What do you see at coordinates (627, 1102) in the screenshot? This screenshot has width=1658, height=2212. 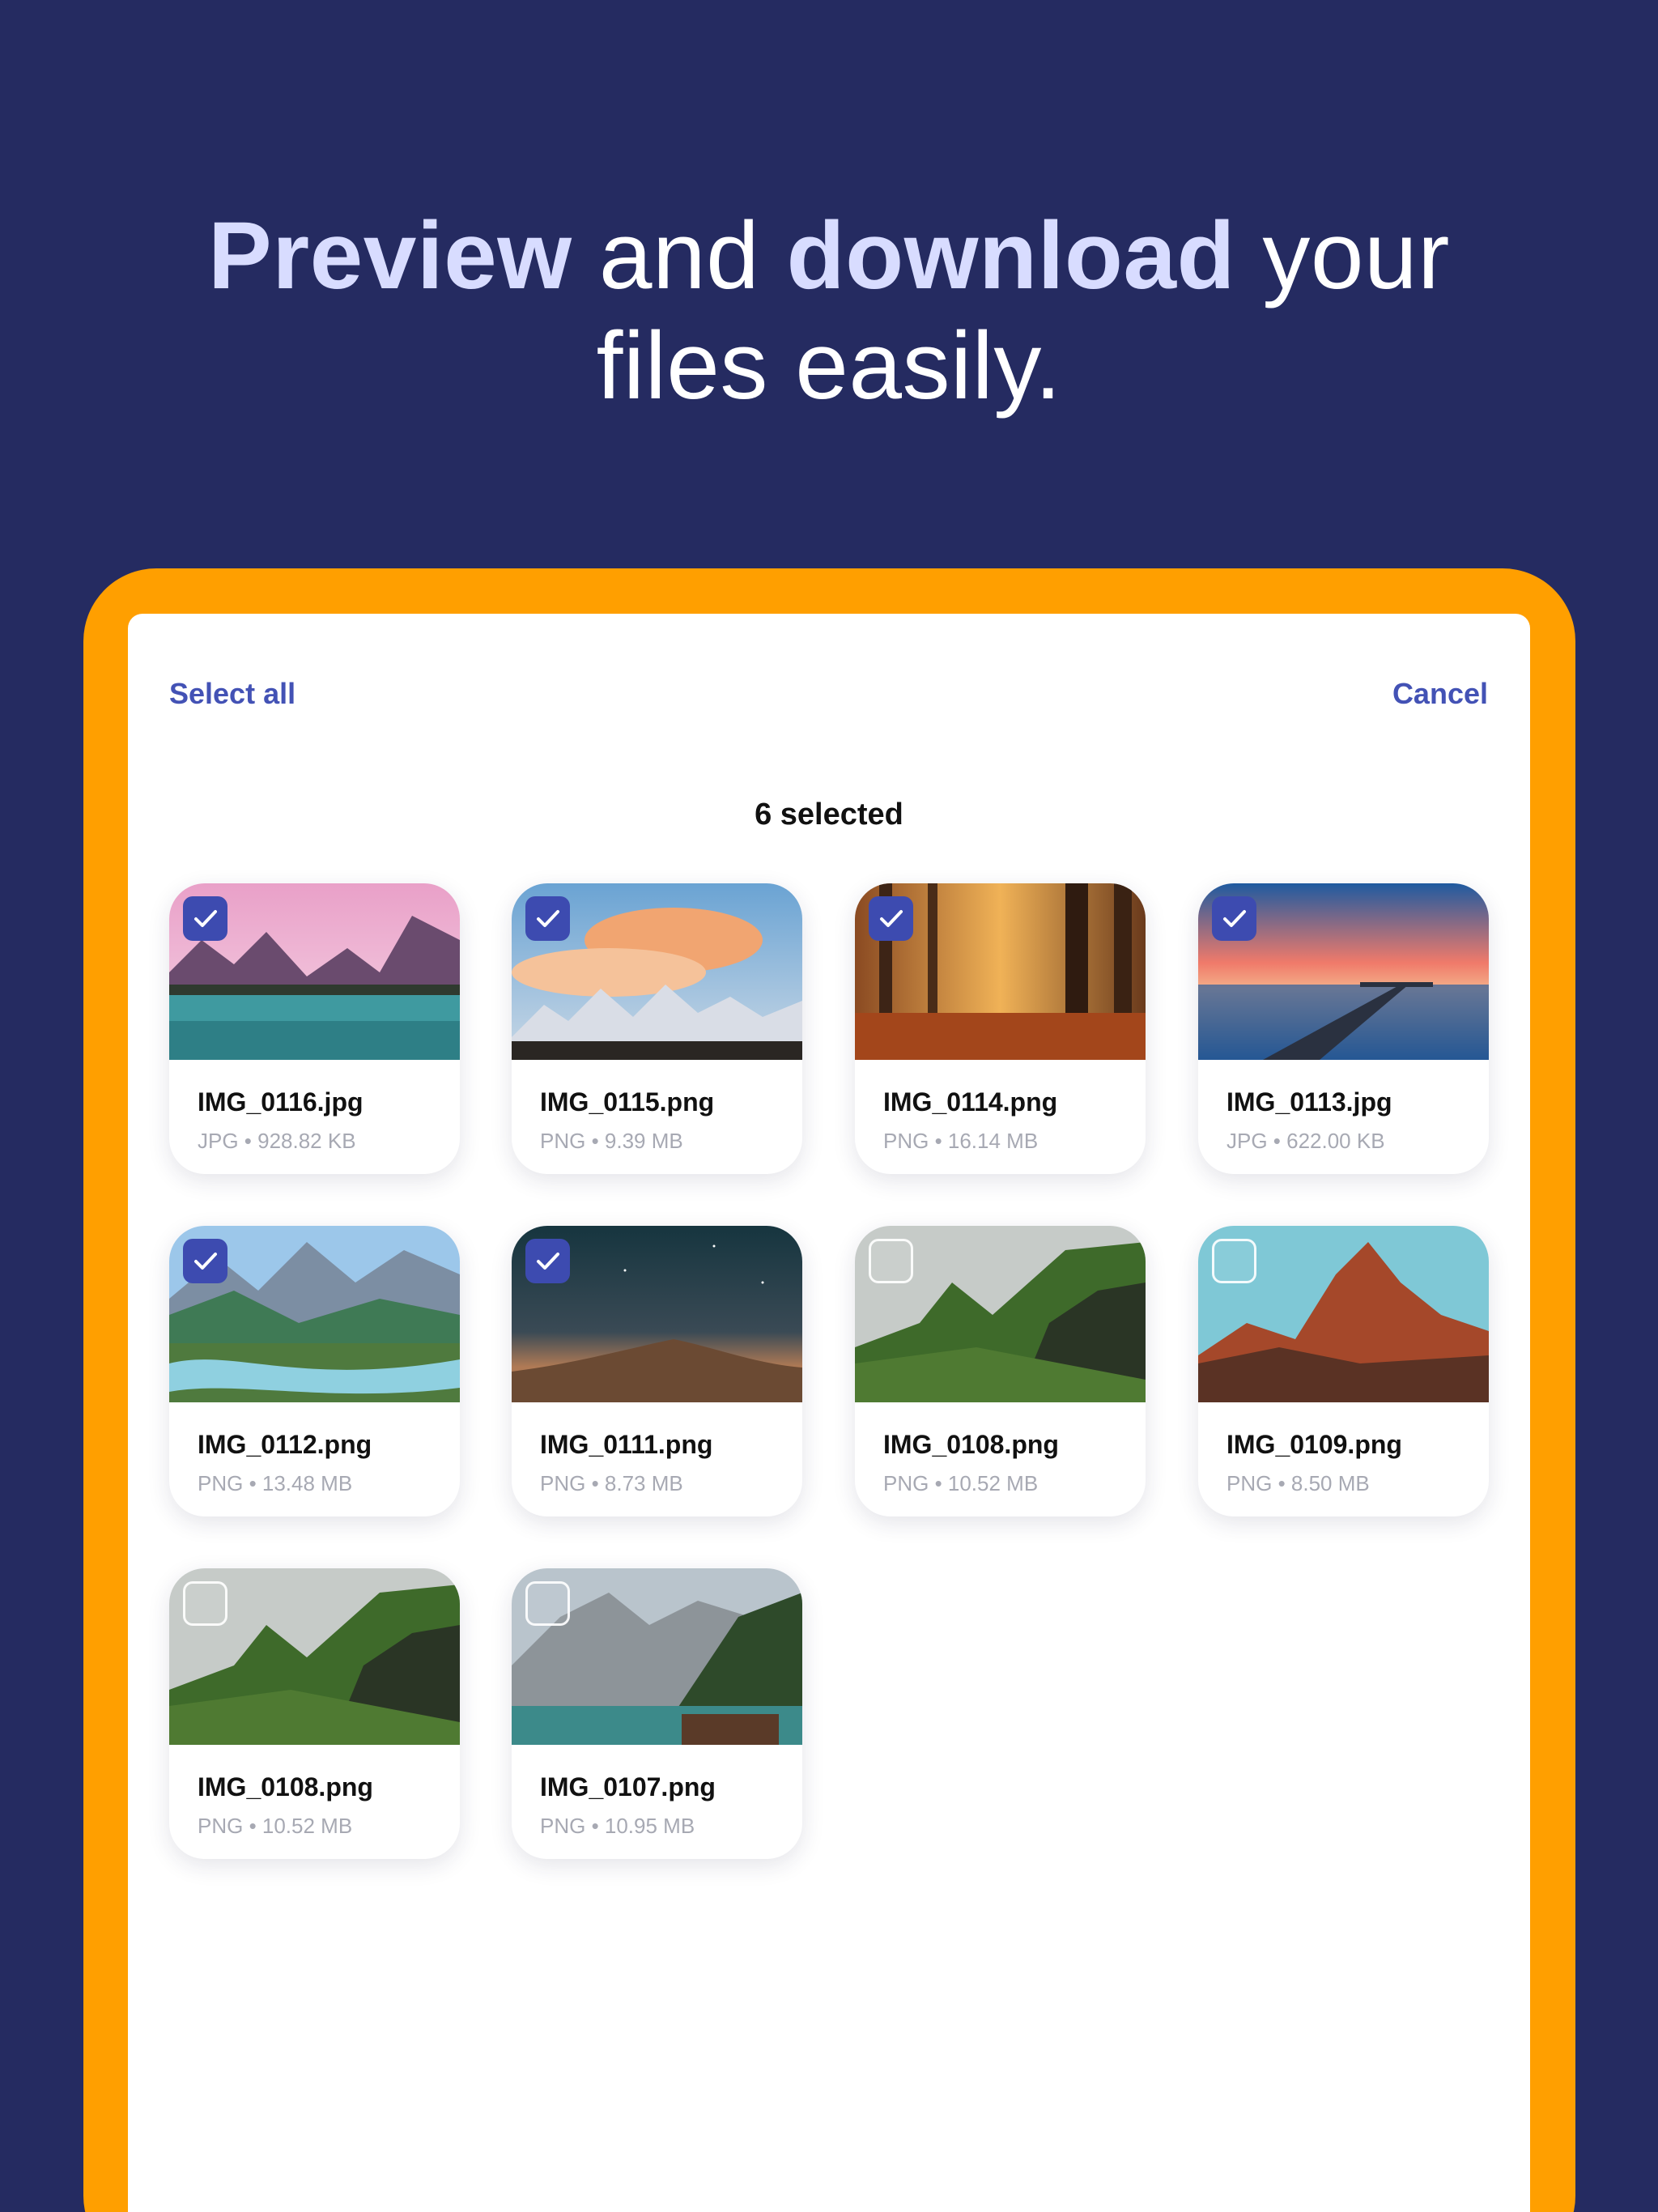 I see `file-name: IMG_0115.png` at bounding box center [627, 1102].